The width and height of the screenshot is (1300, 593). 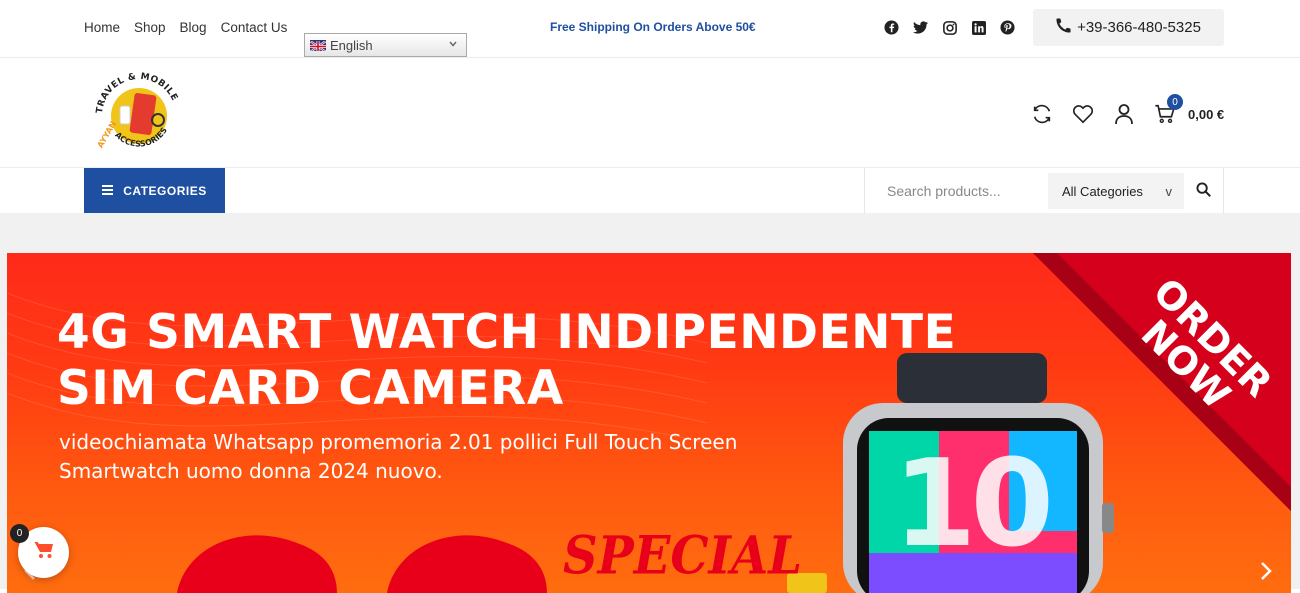 I want to click on cart-count-badge: 0, so click(x=1175, y=102).